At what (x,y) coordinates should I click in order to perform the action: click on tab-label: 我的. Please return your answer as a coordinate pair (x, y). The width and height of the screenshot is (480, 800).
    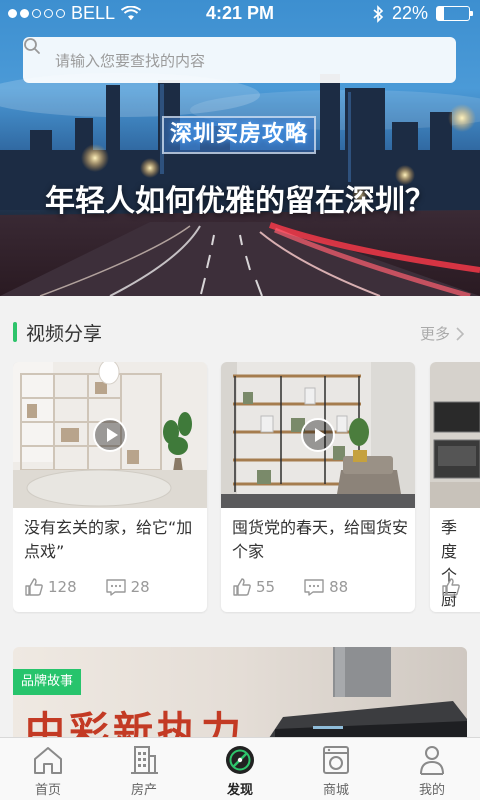
    Looking at the image, I should click on (431, 790).